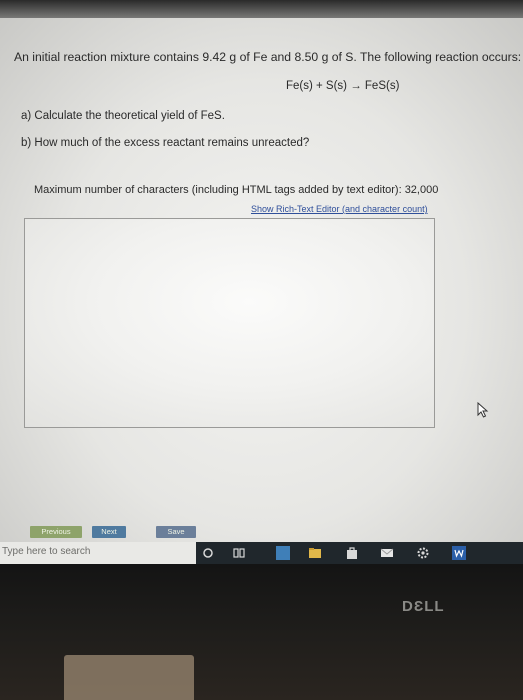 This screenshot has height=700, width=523. Describe the element at coordinates (56, 532) in the screenshot. I see `previous-button: Previous` at that location.